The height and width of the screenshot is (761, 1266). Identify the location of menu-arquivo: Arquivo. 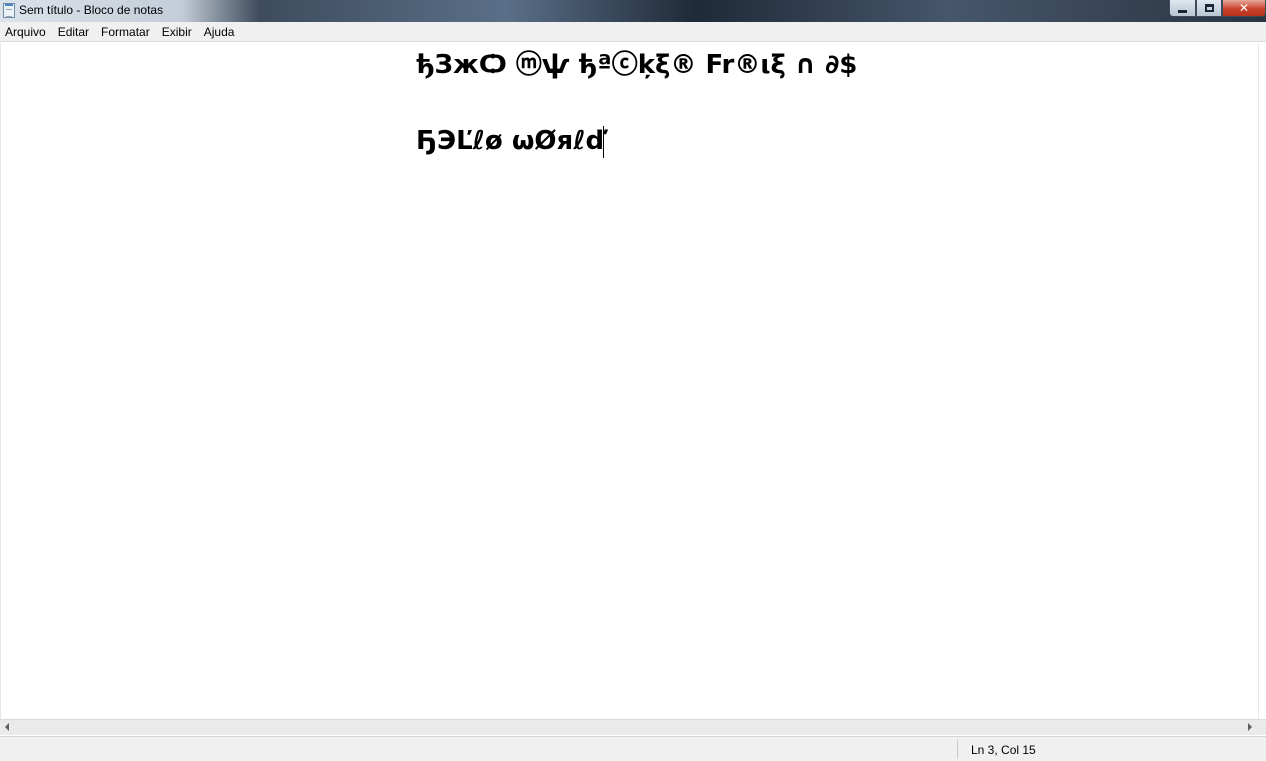
(26, 32).